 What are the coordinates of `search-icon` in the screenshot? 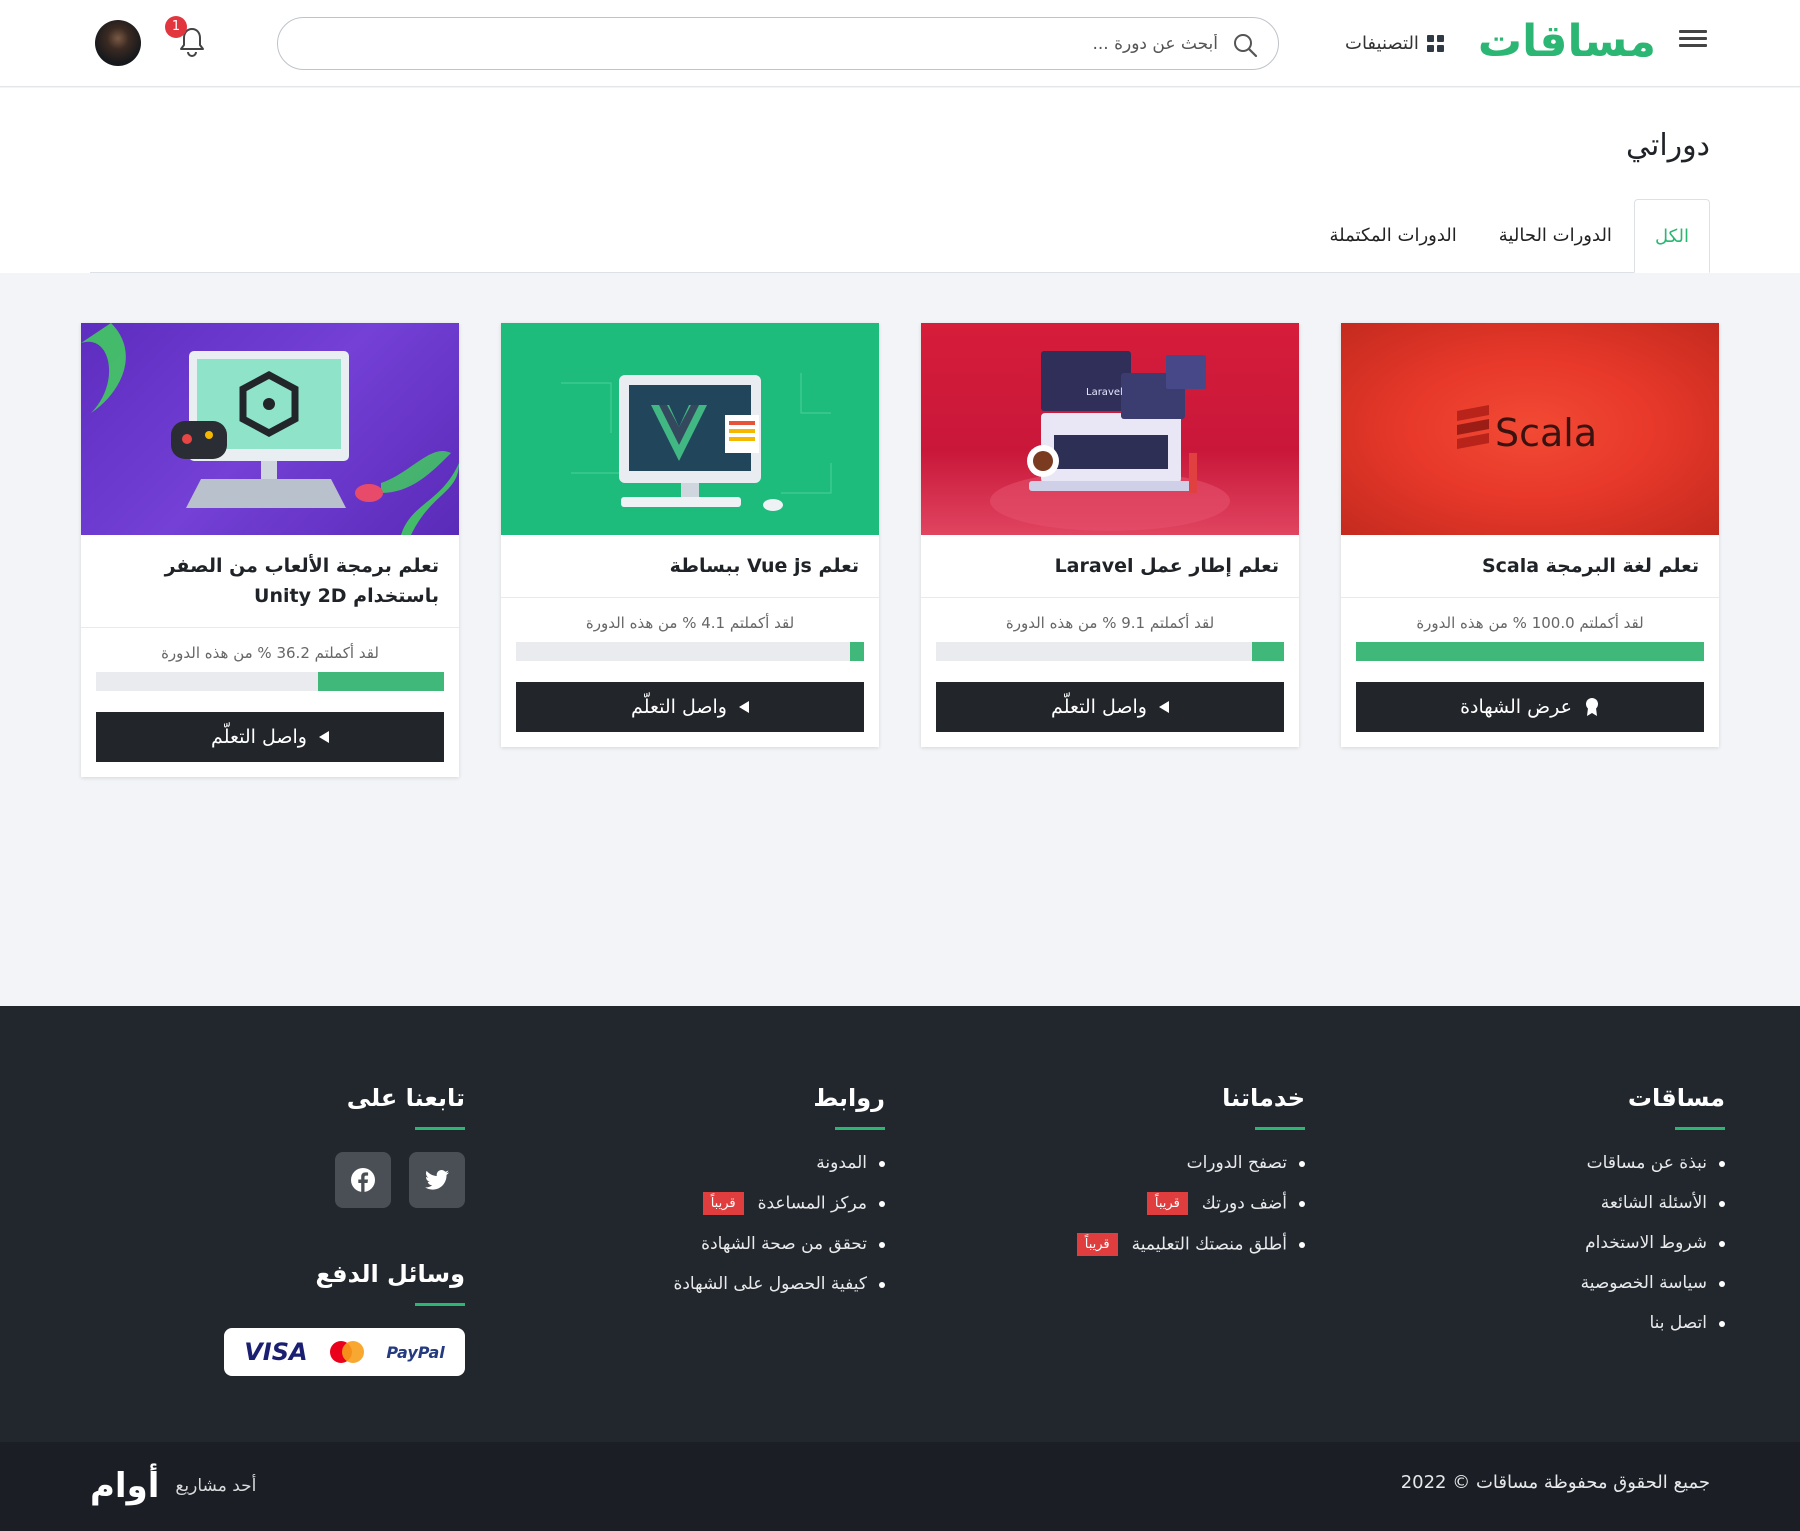 It's located at (1245, 45).